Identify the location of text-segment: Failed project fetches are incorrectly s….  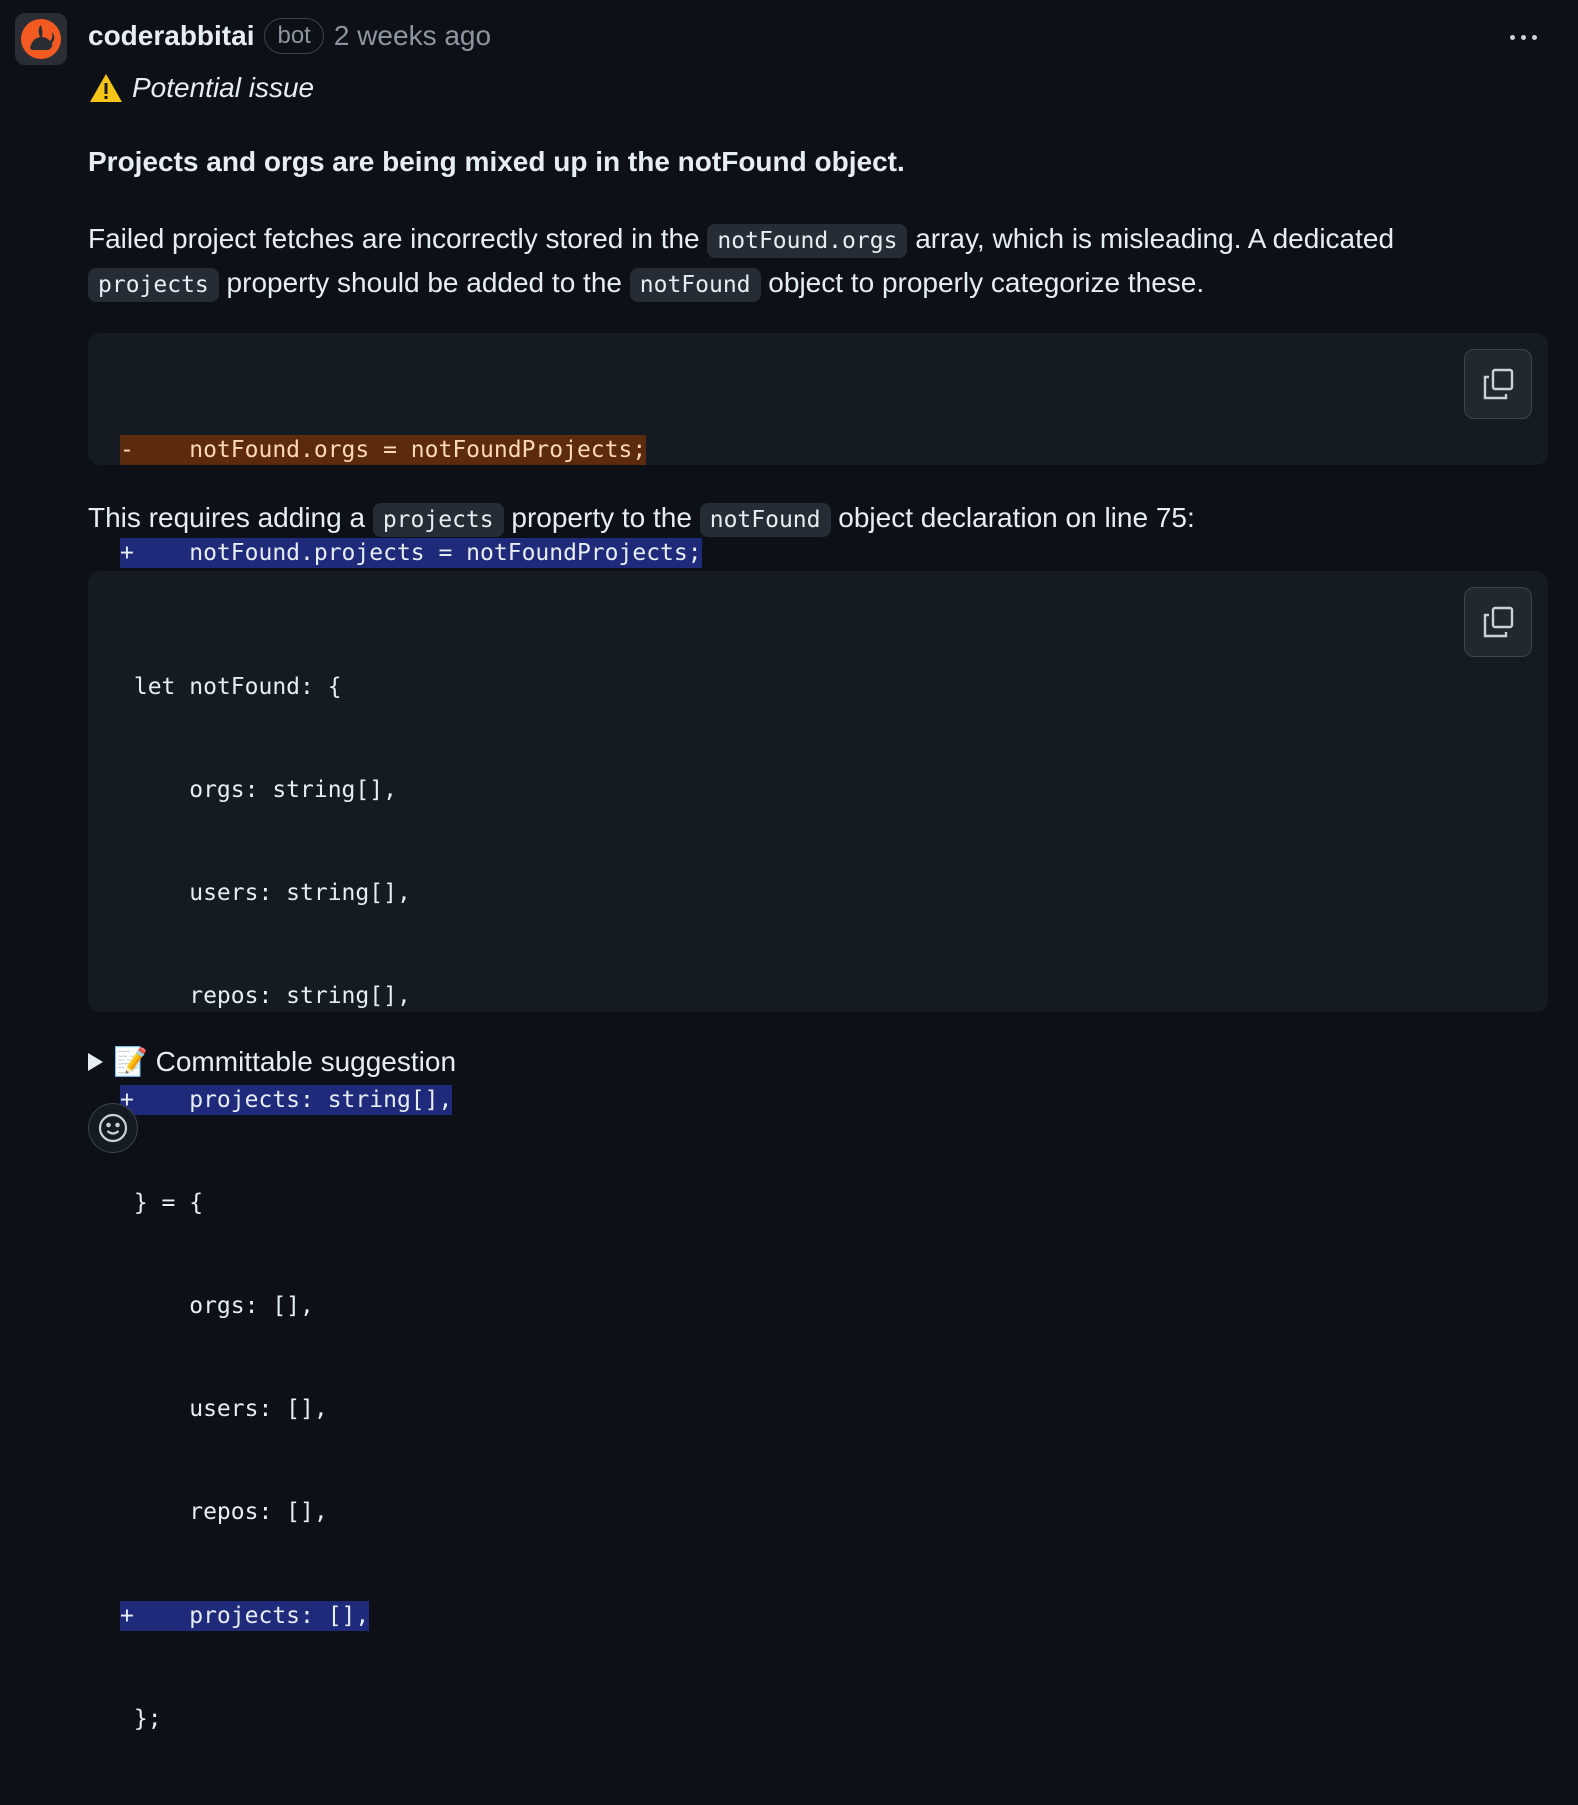
(398, 238).